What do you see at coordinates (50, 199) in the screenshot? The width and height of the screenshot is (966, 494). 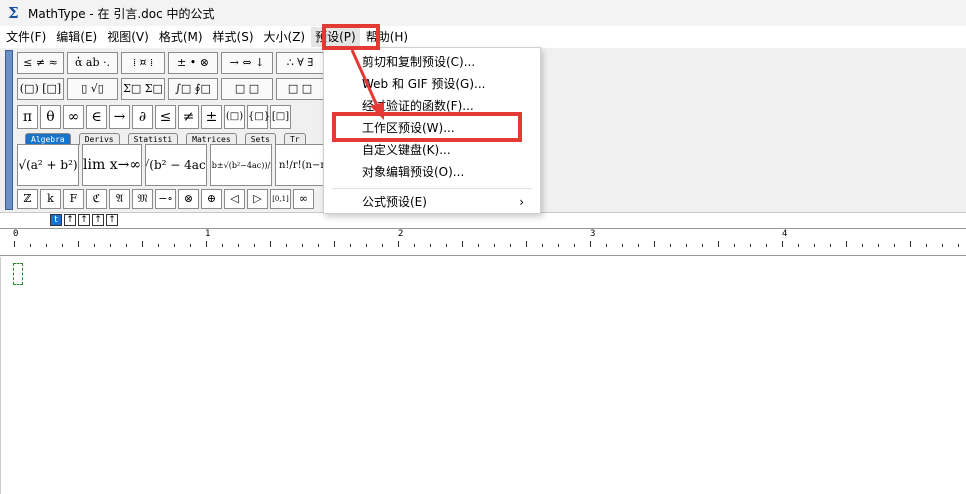 I see `k-symbol: k` at bounding box center [50, 199].